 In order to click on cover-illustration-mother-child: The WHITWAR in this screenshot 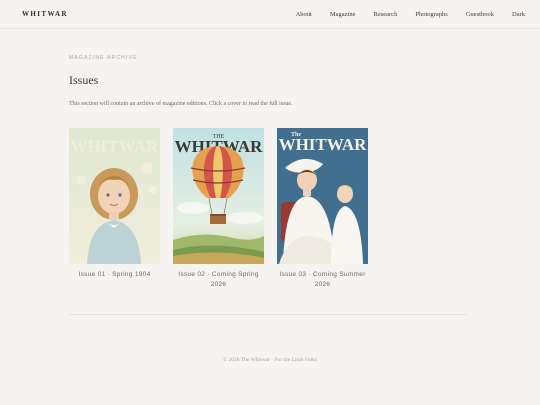, I will do `click(322, 196)`.